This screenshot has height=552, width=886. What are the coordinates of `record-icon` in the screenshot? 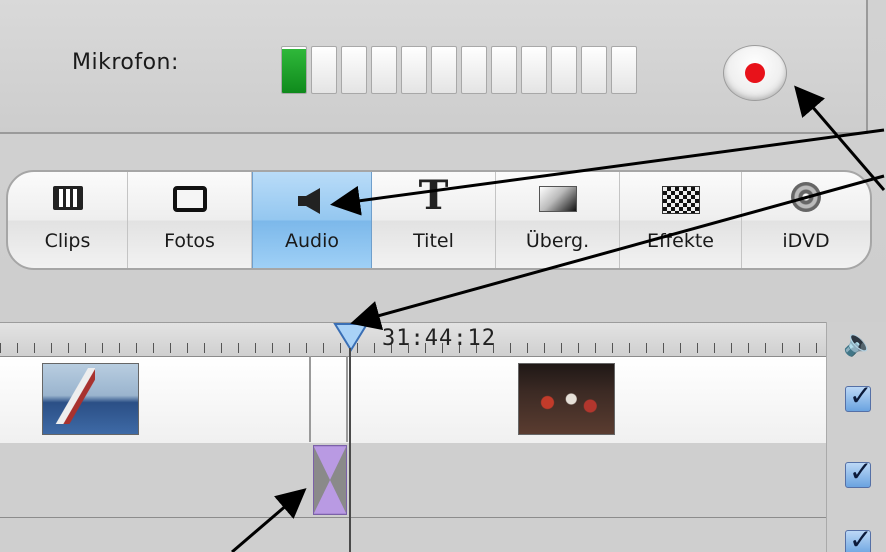 It's located at (755, 73).